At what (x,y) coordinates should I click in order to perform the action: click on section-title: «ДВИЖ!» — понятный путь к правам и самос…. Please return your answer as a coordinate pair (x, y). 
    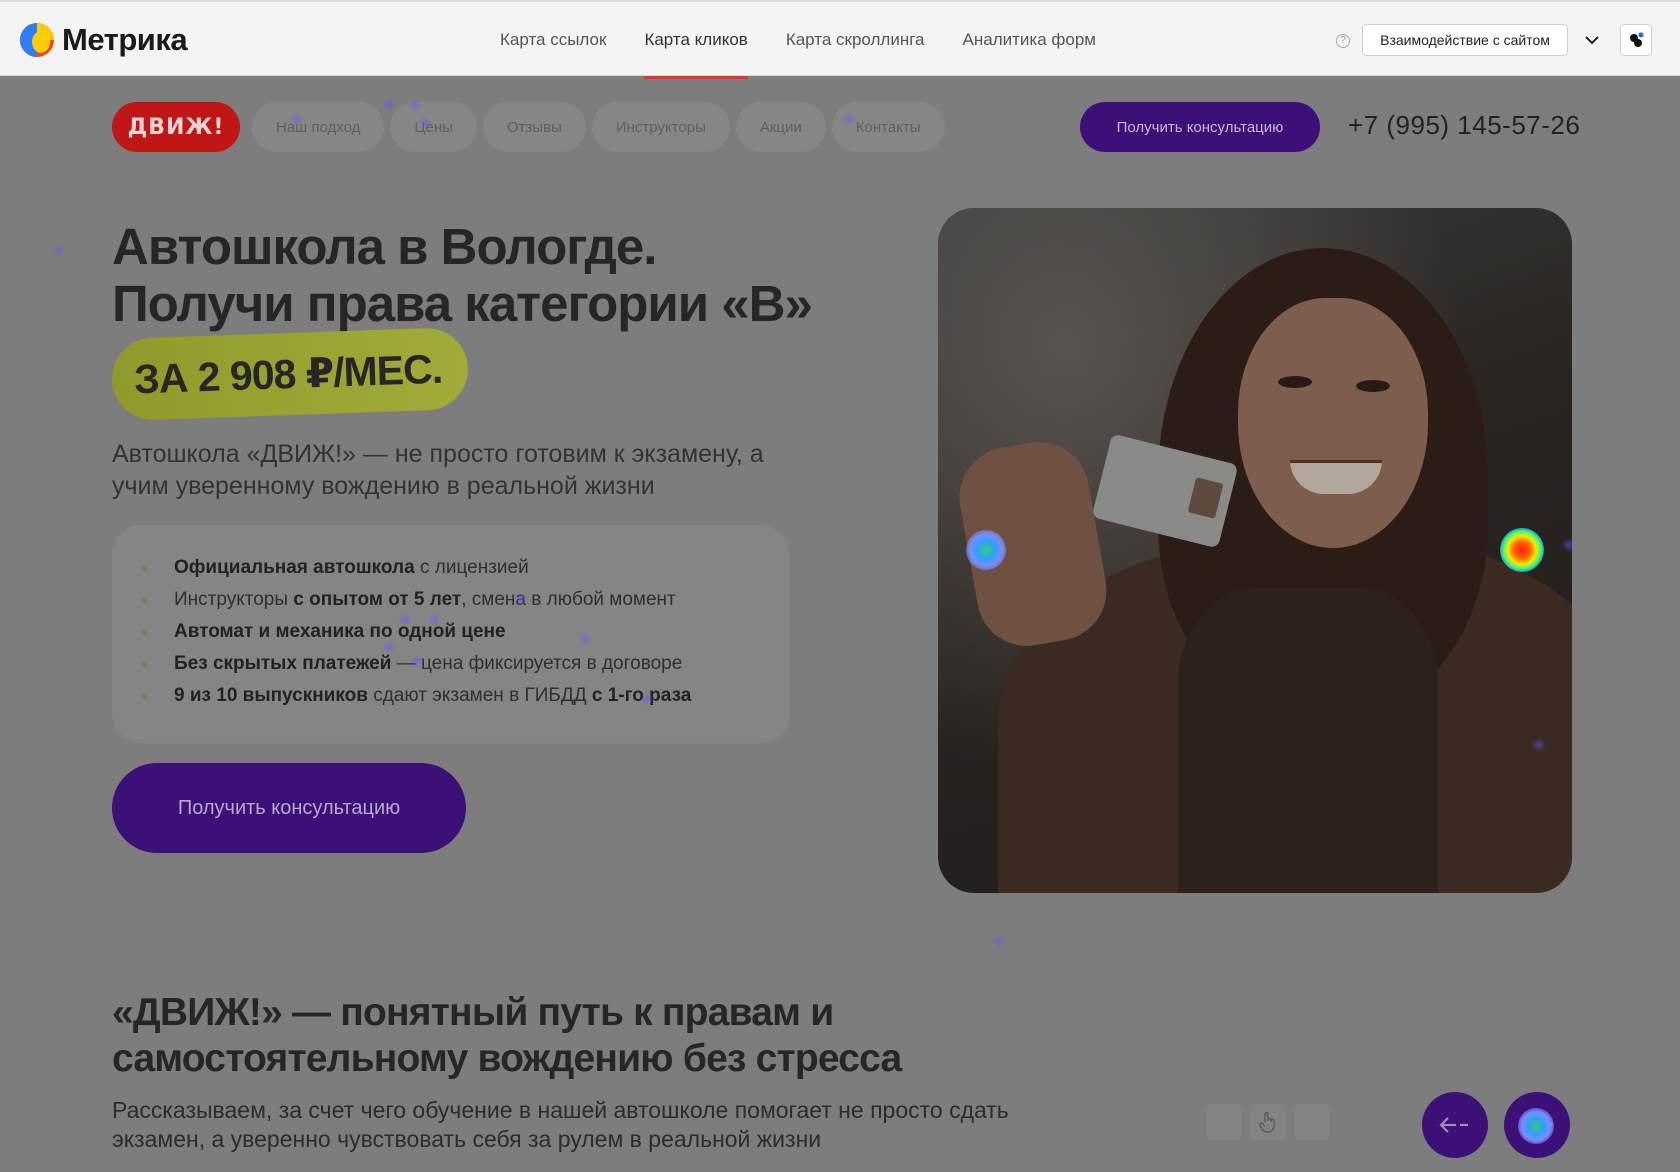
    Looking at the image, I should click on (507, 1035).